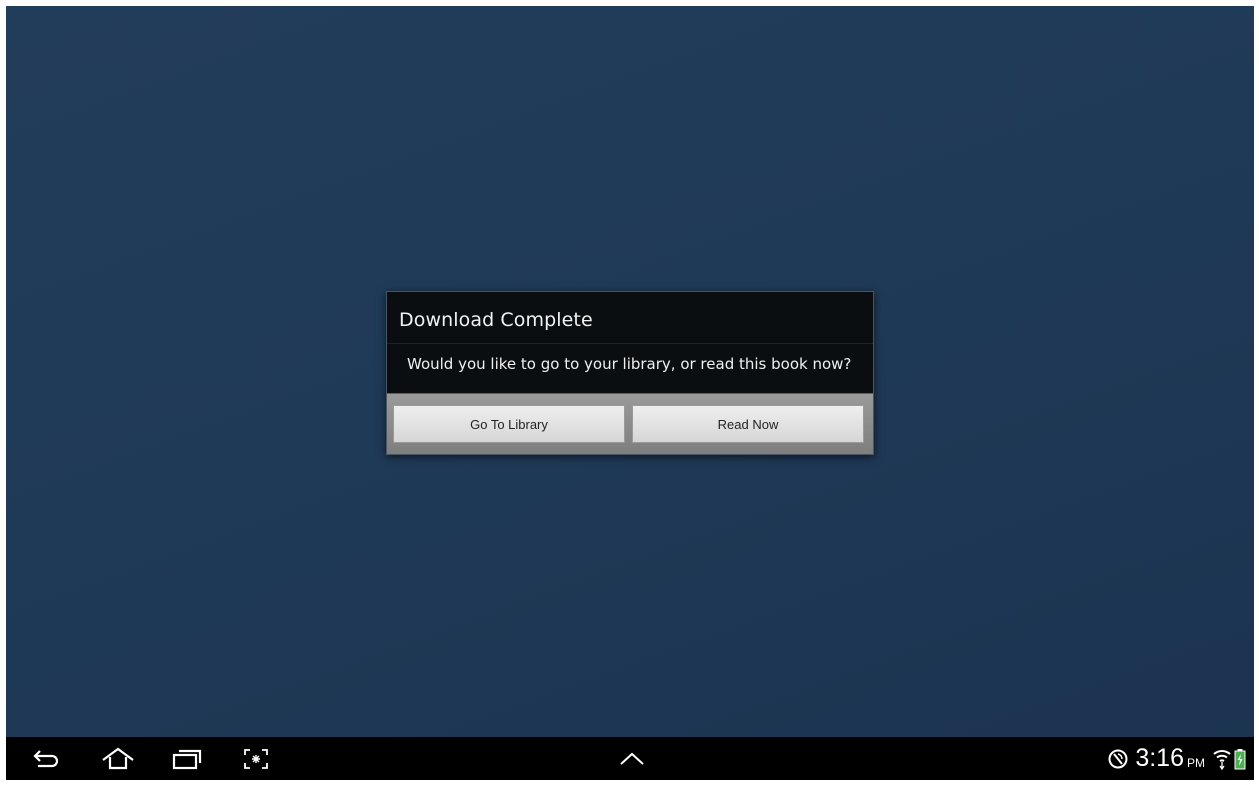 The height and width of the screenshot is (785, 1259). I want to click on status-area: 3:16 PM, so click(1176, 758).